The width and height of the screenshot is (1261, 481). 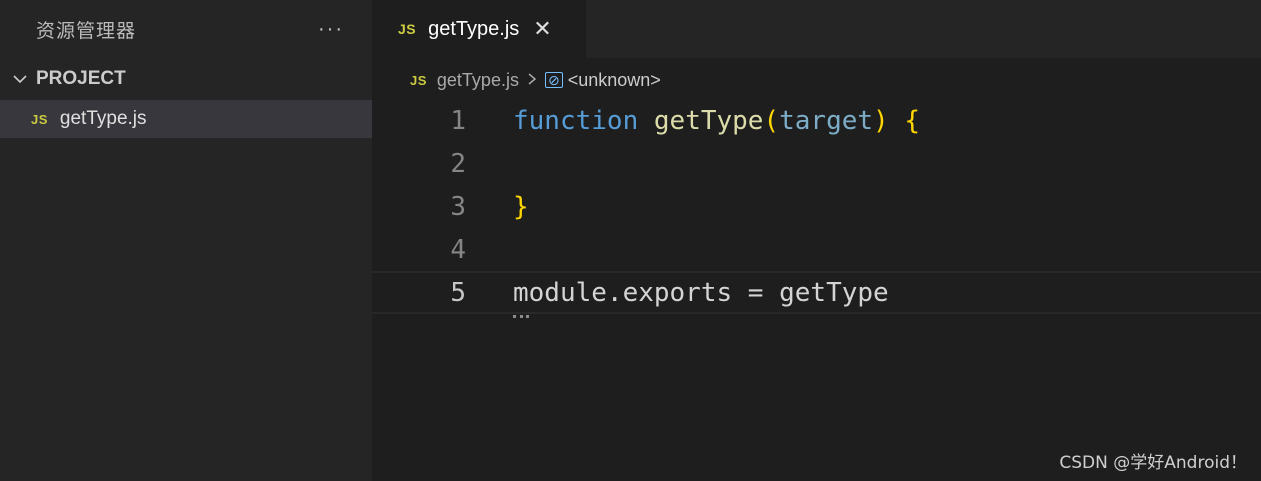 What do you see at coordinates (717, 120) in the screenshot?
I see `code-text: function getType(target) {` at bounding box center [717, 120].